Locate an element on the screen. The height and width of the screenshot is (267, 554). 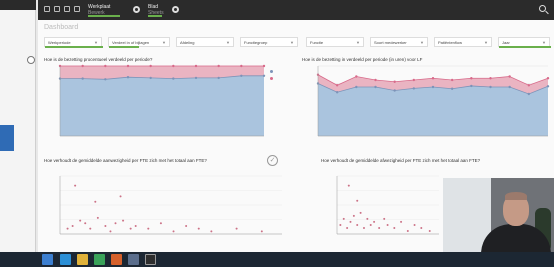
sheet-selector-indicator is located at coordinates (155, 16).